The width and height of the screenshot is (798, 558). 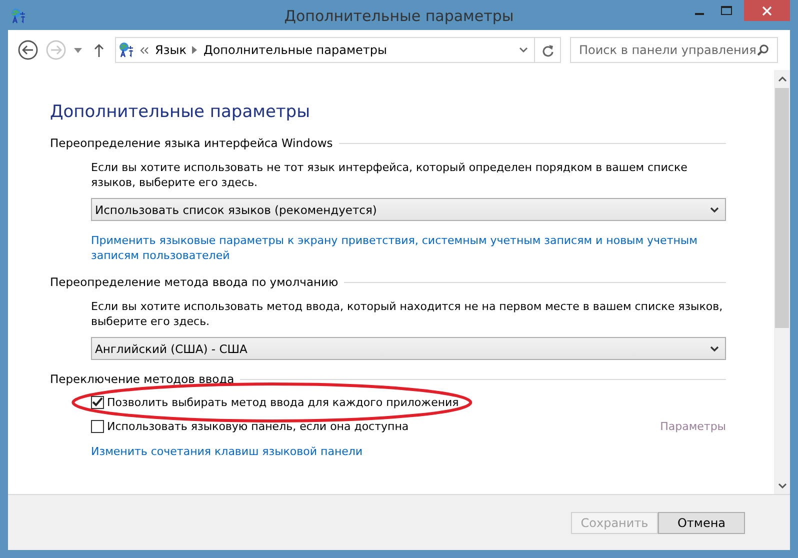 What do you see at coordinates (181, 112) in the screenshot?
I see `page-heading: Дополнительные параметры` at bounding box center [181, 112].